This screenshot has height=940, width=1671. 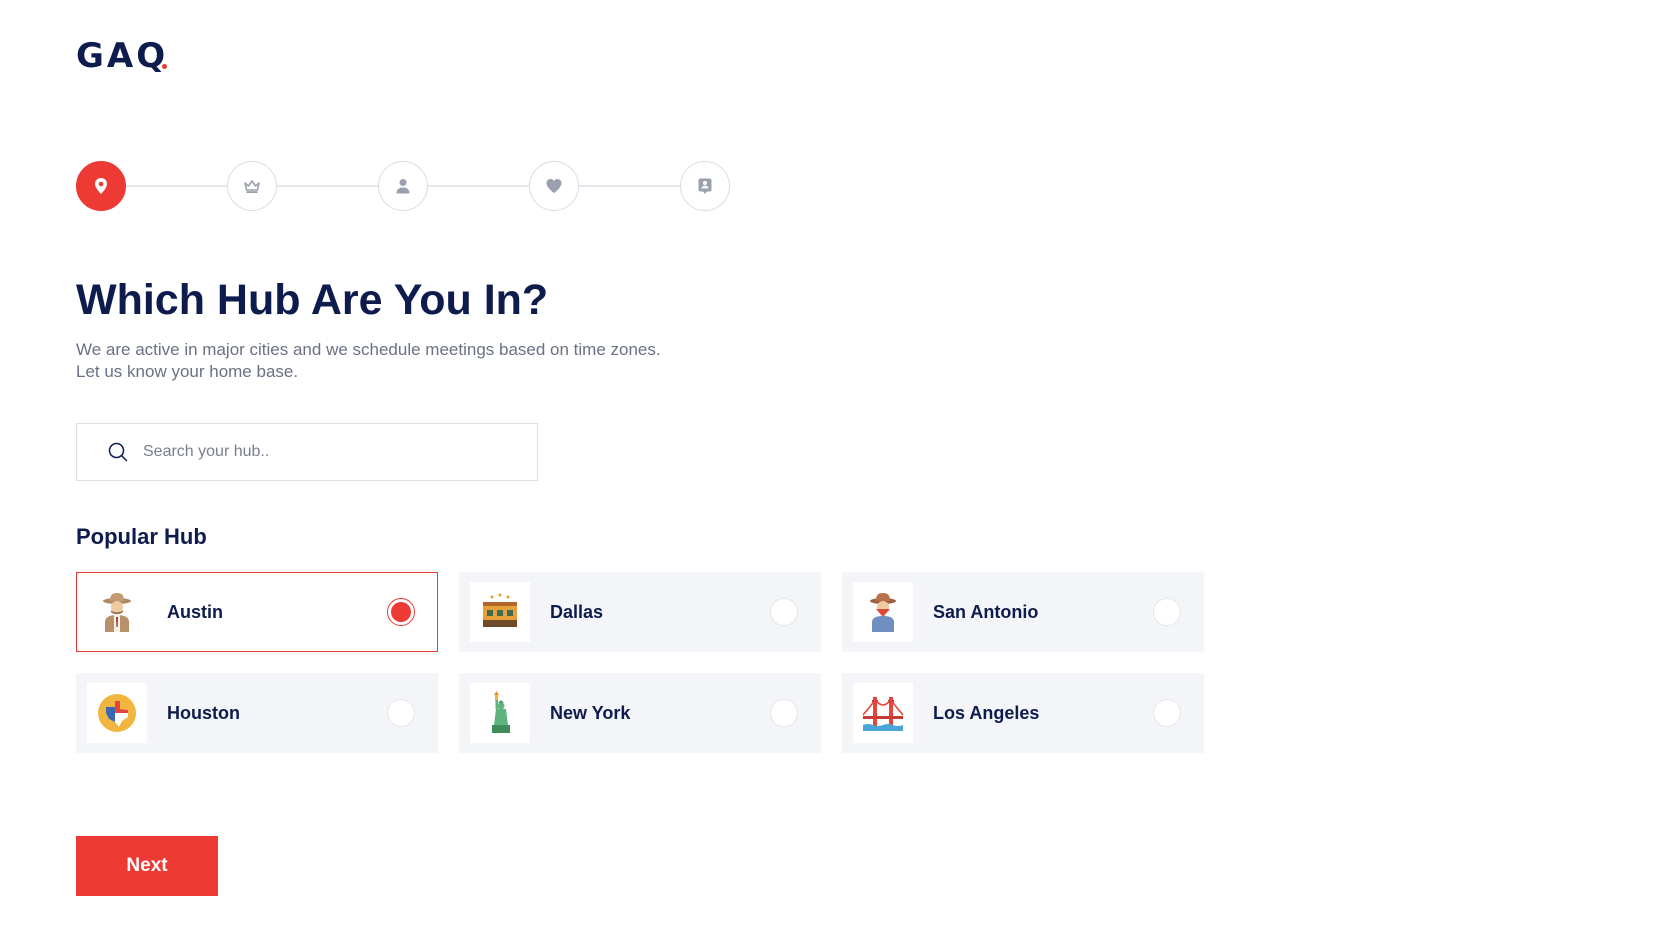 What do you see at coordinates (195, 611) in the screenshot?
I see `hub-name: Austin` at bounding box center [195, 611].